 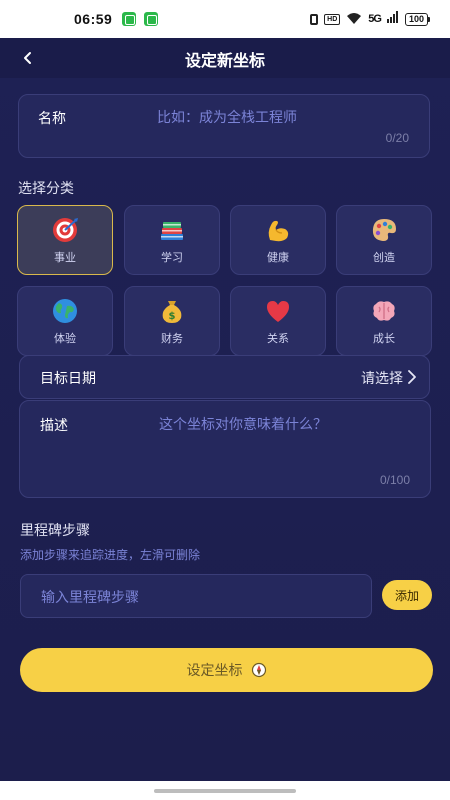 I want to click on milestone-input-placeholder: 输入里程碑步骤, so click(x=90, y=598).